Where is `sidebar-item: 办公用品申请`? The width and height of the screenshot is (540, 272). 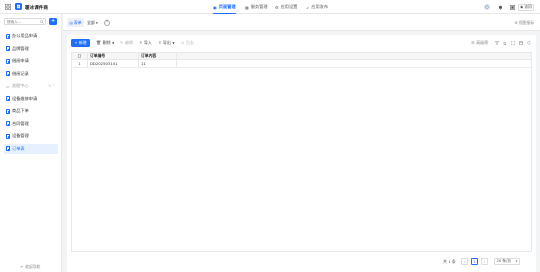 sidebar-item: 办公用品申请 is located at coordinates (31, 36).